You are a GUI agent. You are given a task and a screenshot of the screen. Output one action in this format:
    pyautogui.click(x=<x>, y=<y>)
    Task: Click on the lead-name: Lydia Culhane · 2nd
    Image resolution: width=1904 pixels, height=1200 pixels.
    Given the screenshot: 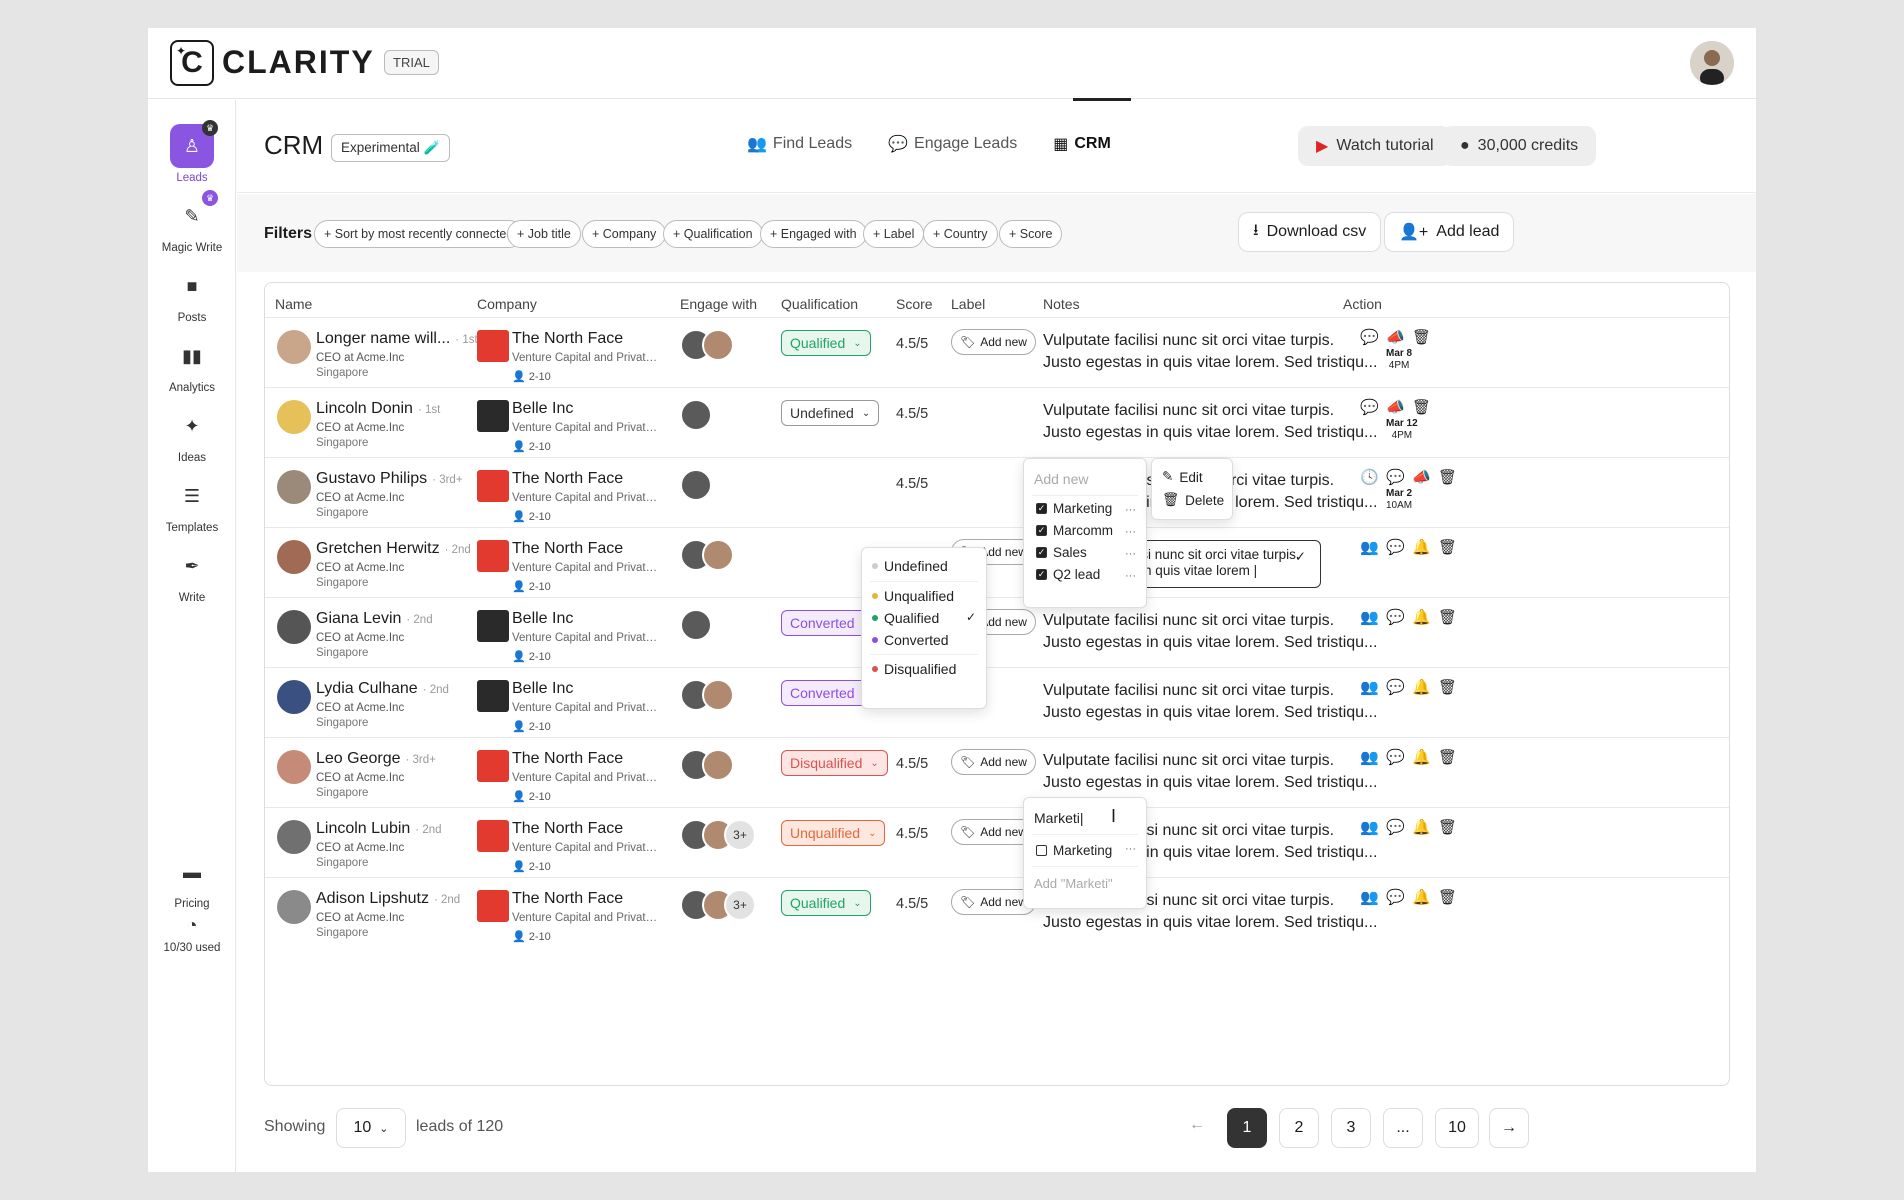 What is the action you would take?
    pyautogui.click(x=382, y=689)
    